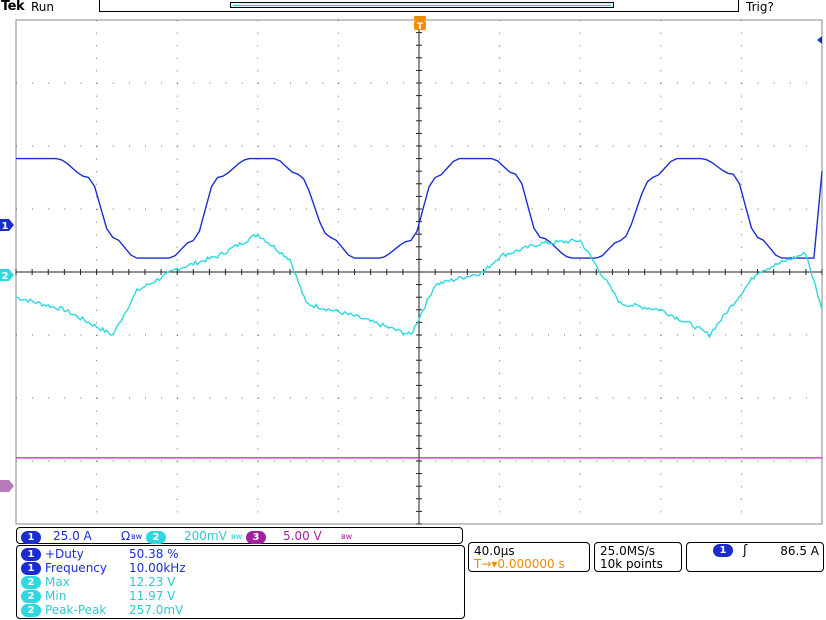 The height and width of the screenshot is (620, 826). Describe the element at coordinates (302, 536) in the screenshot. I see `ch3-scale: 5.00 V` at that location.